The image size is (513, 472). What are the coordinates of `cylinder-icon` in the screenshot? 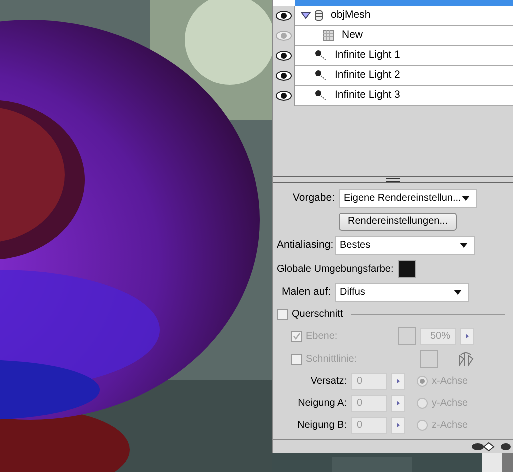 It's located at (319, 15).